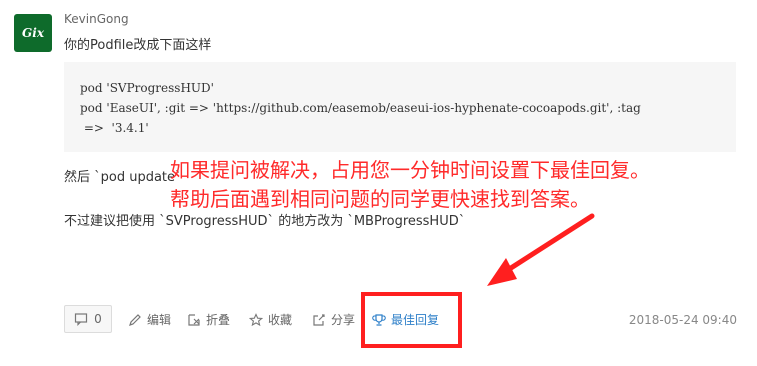  What do you see at coordinates (682, 320) in the screenshot?
I see `timestamp: 2018-05-24 09:40` at bounding box center [682, 320].